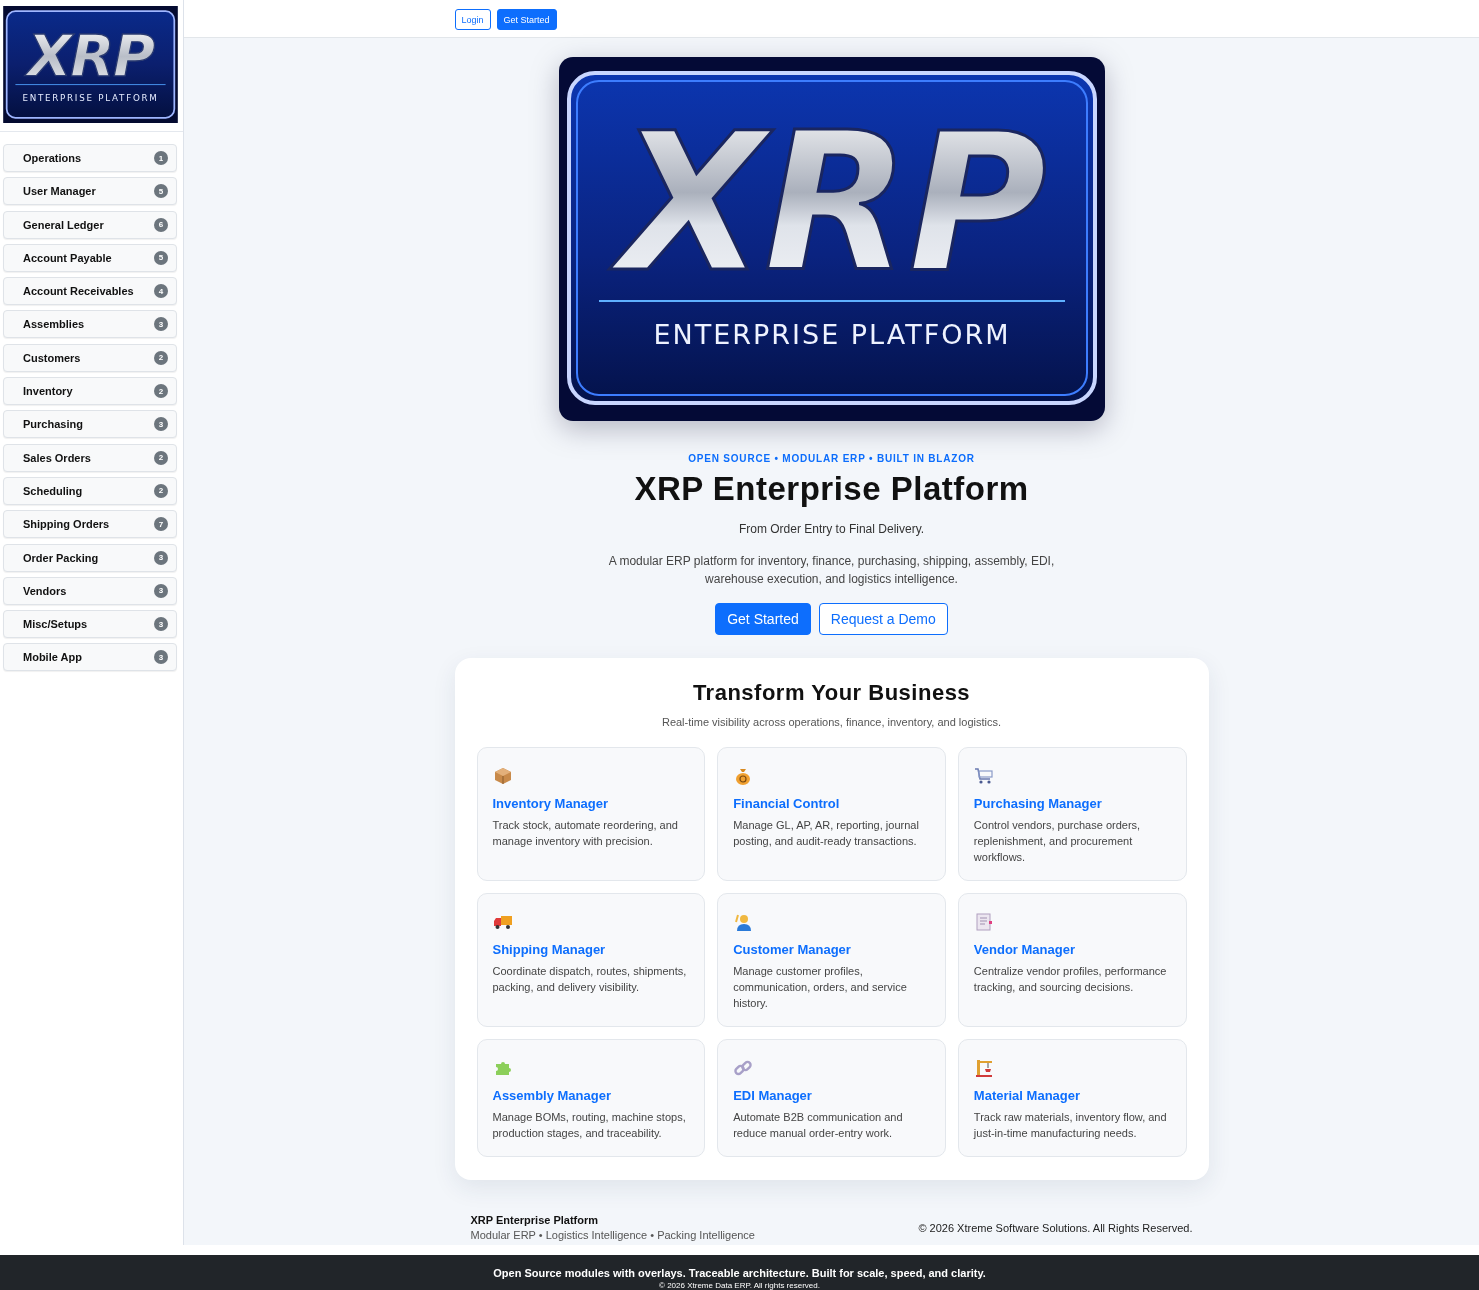  Describe the element at coordinates (90, 490) in the screenshot. I see `nav-item: Scheduling 2` at that location.